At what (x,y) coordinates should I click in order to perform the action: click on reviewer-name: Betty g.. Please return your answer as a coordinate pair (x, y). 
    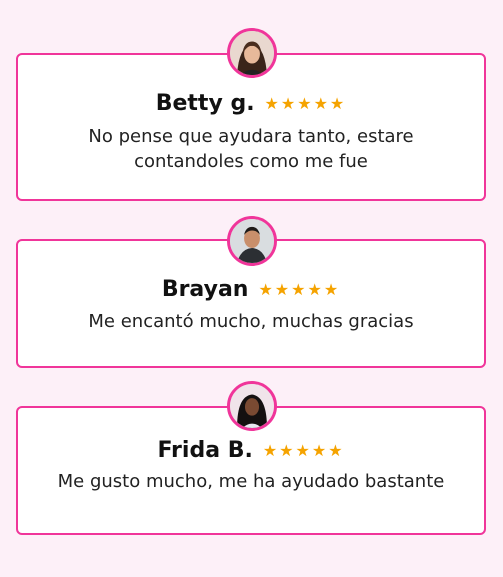
    Looking at the image, I should click on (205, 103).